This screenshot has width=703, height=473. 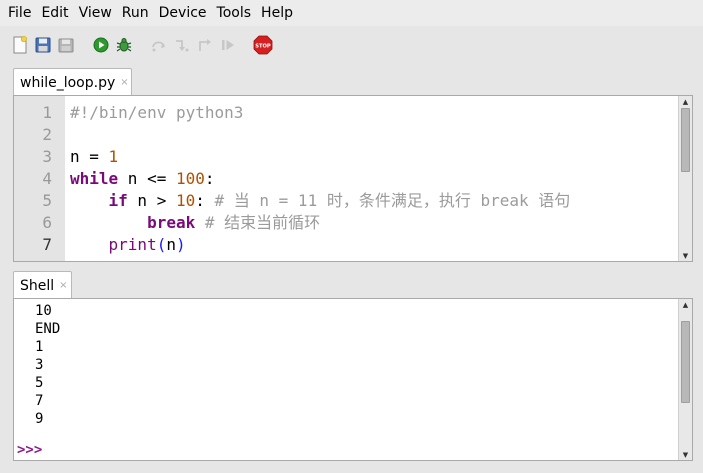 I want to click on code-token: # 当 n = 11 时，条件满足，执行 break 语句, so click(x=392, y=200).